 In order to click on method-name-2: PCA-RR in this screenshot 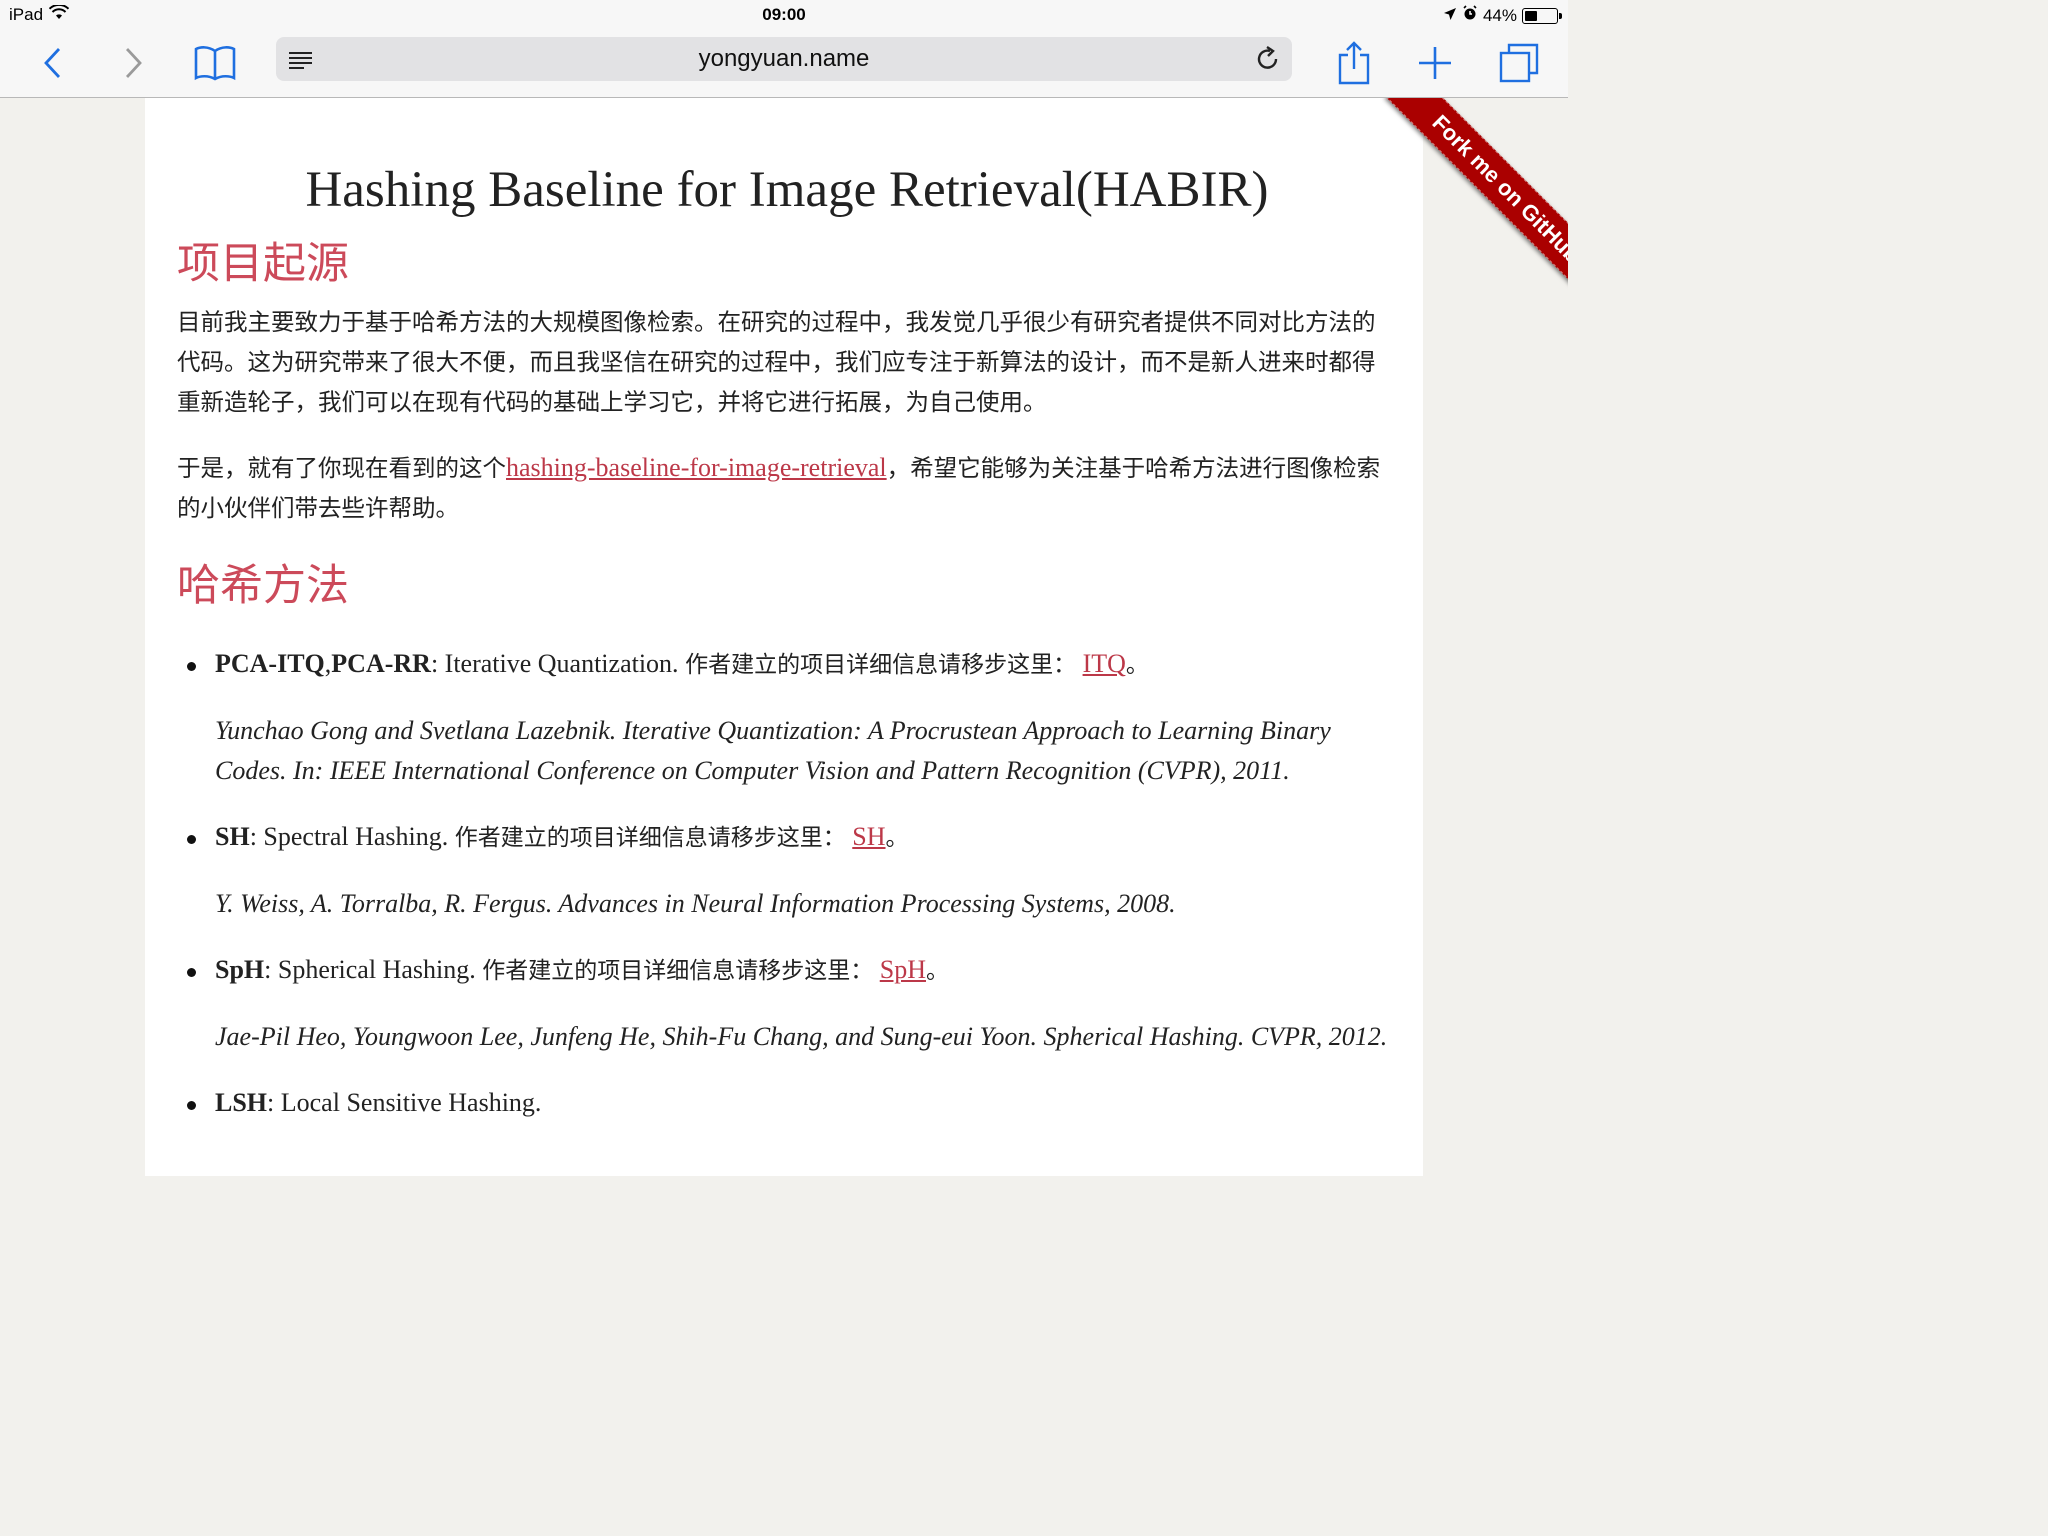, I will do `click(381, 663)`.